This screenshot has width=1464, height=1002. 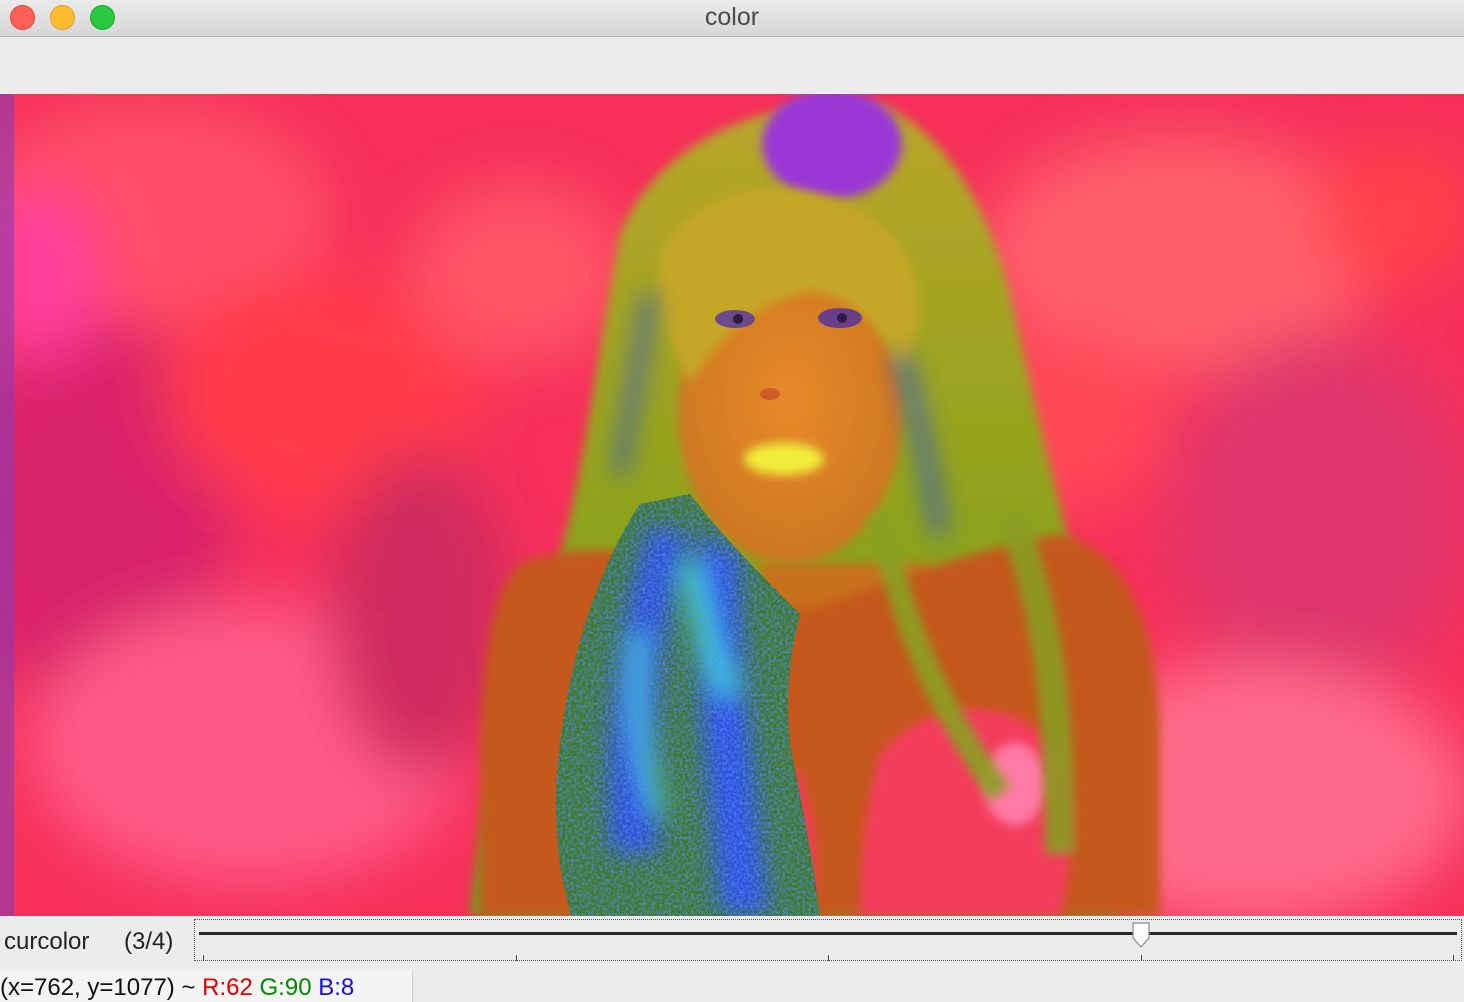 I want to click on slider-track, so click(x=828, y=933).